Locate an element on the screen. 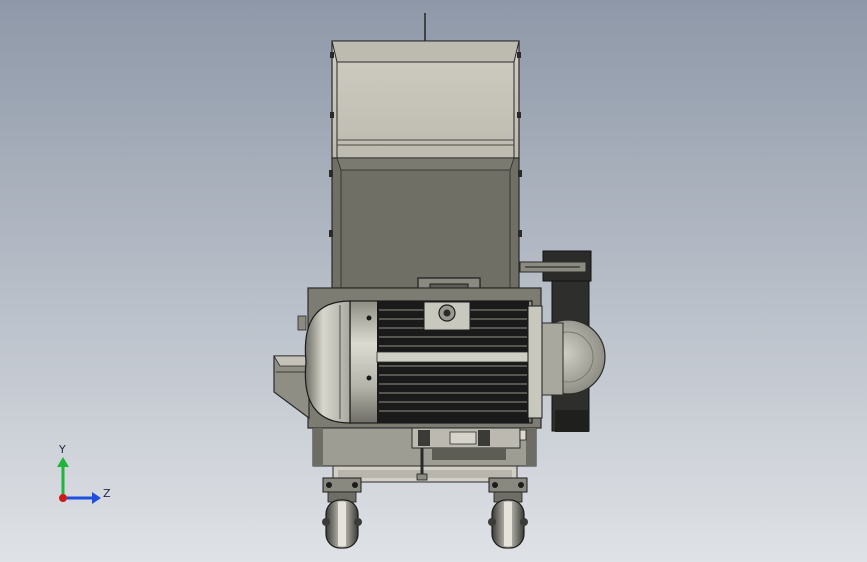 This screenshot has height=562, width=867. x-axis-origin is located at coordinates (63, 498).